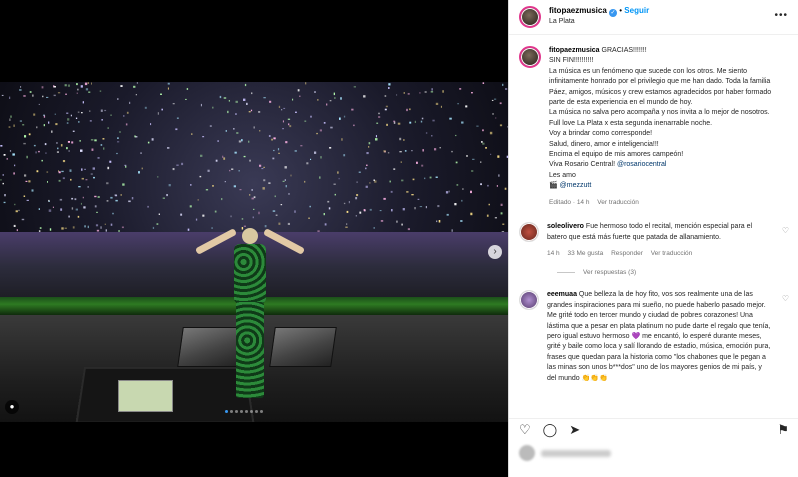  Describe the element at coordinates (604, 144) in the screenshot. I see `caption-line-7: Salud, dinero, amor e inteligencia!!!` at that location.